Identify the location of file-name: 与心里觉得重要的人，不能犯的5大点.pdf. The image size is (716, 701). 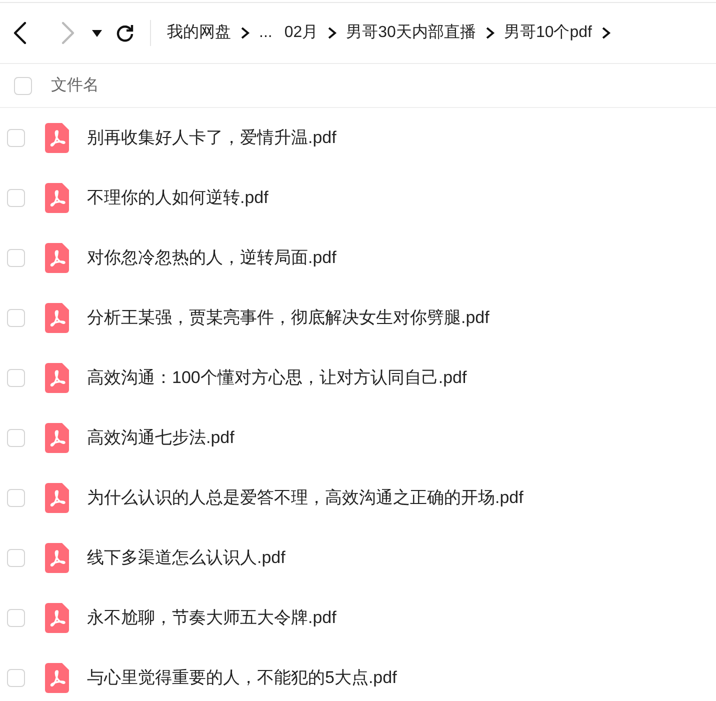
(242, 678).